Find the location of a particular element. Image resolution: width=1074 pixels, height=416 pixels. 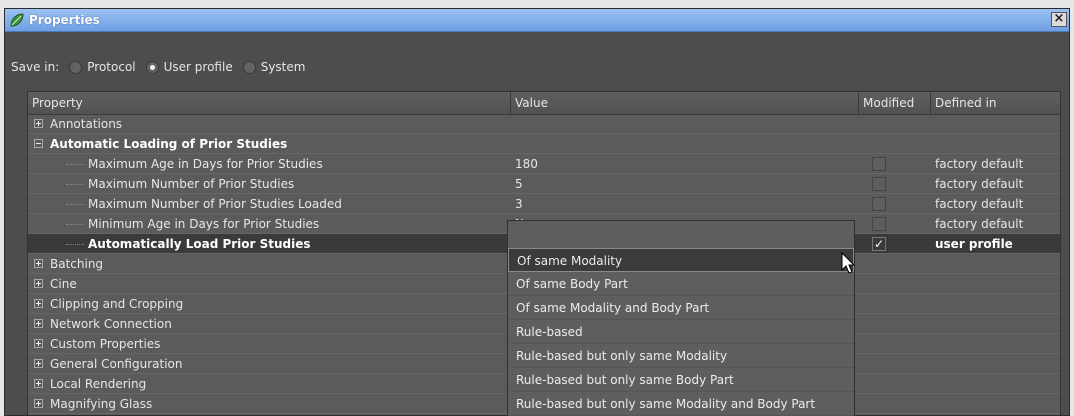

property-cell: Maximum Age in Days for Prior Studies is located at coordinates (269, 164).